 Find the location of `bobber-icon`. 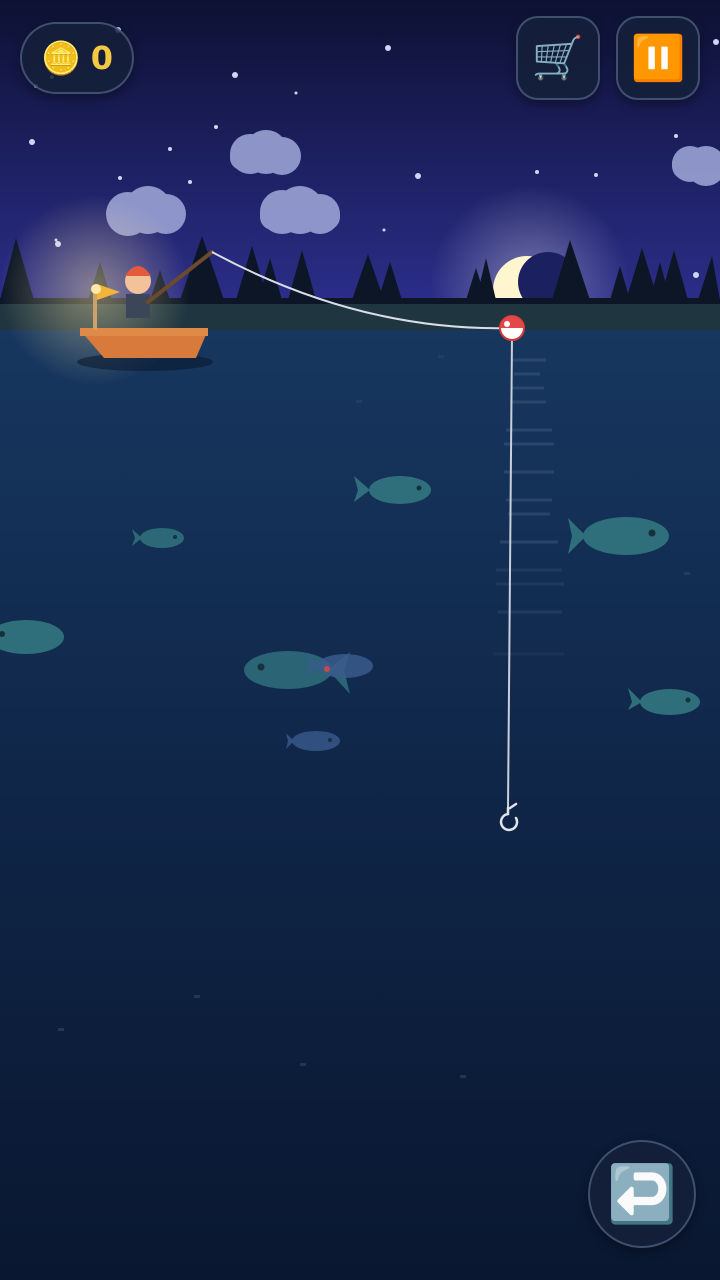

bobber-icon is located at coordinates (512, 328).